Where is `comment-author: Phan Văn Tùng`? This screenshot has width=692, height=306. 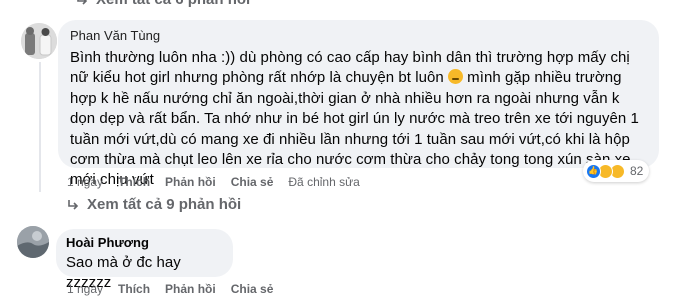
comment-author: Phan Văn Tùng is located at coordinates (358, 36).